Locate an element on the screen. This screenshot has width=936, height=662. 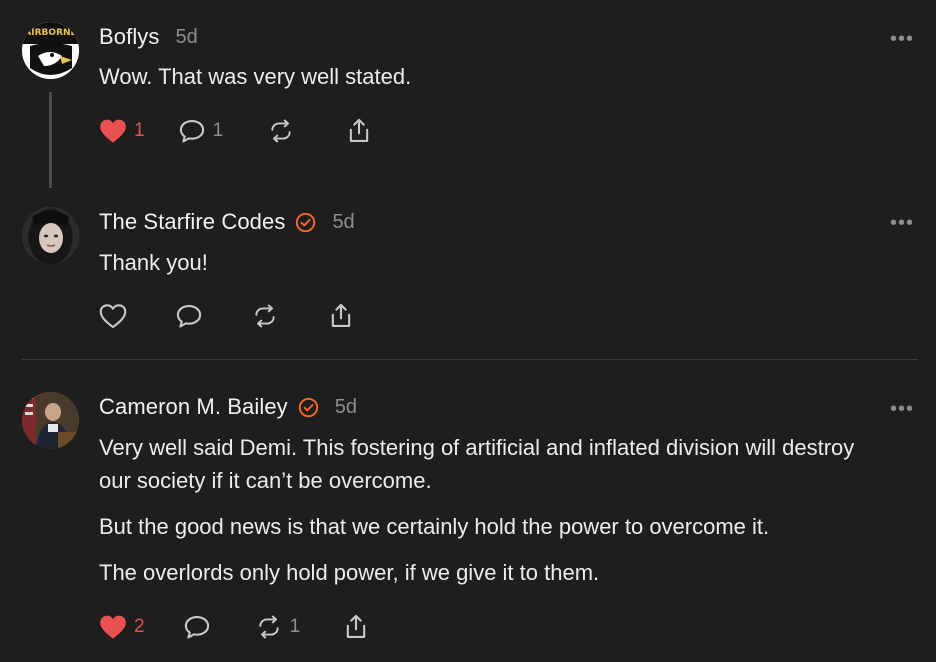
restack-count: 1 is located at coordinates (295, 626).